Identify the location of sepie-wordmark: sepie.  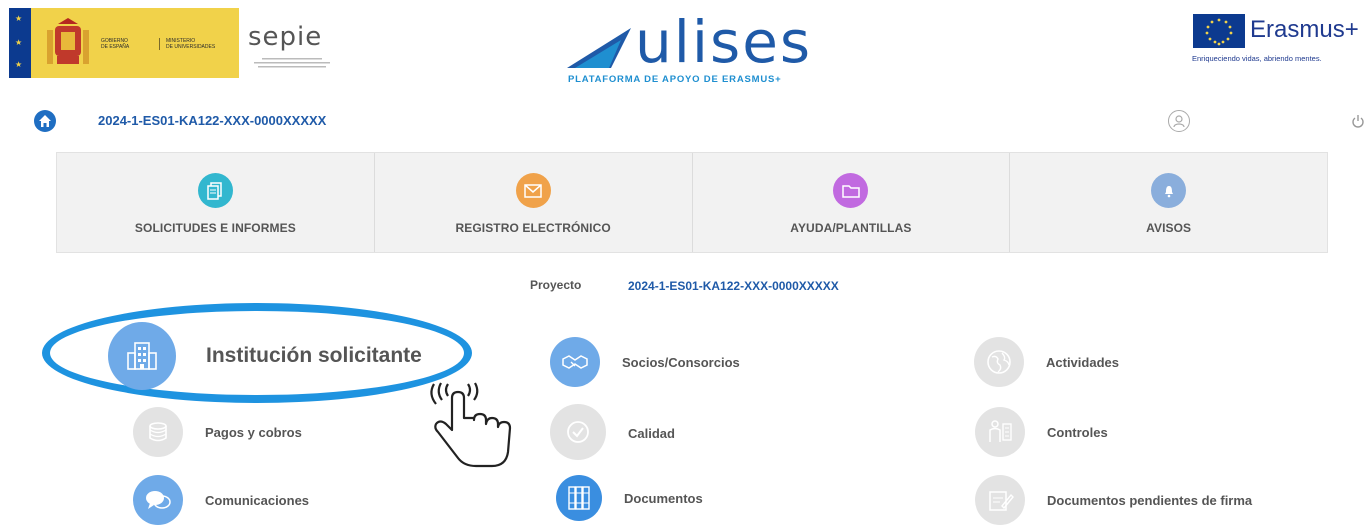
(285, 37).